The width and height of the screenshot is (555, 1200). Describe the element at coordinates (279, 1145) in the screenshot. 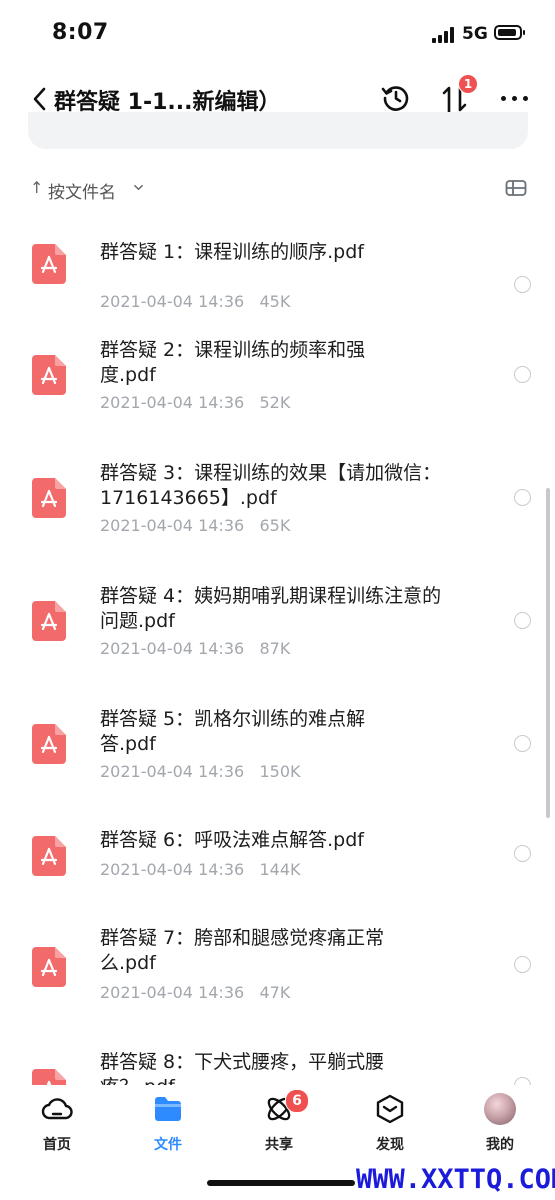

I see `tab-label: 共享` at that location.